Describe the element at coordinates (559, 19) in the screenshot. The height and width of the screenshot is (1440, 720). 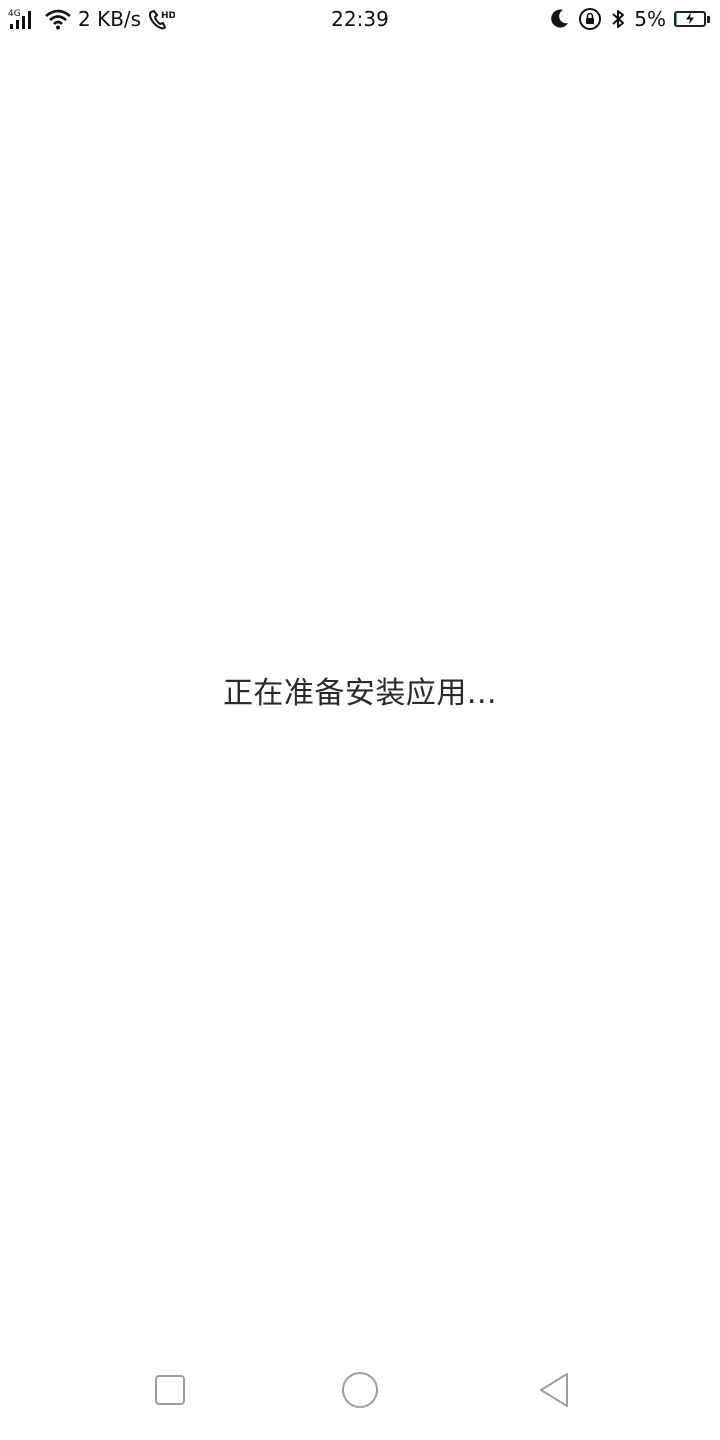
I see `moon-icon` at that location.